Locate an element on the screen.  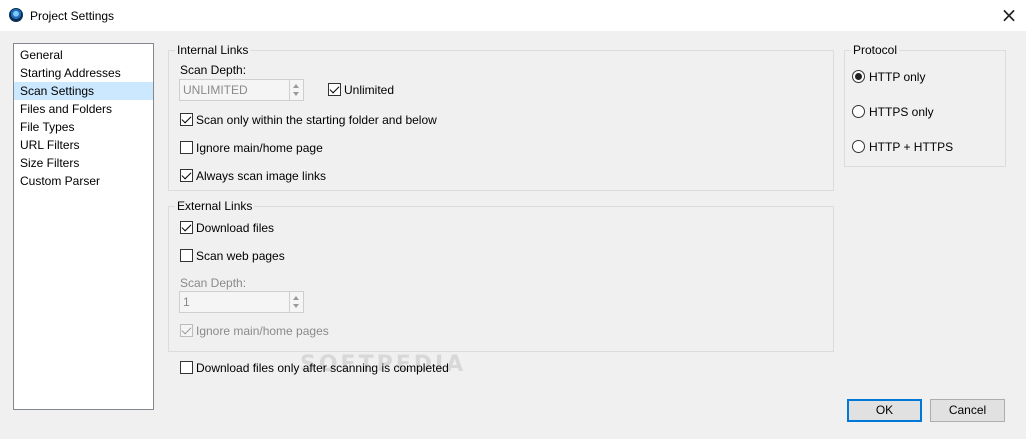
nav-item-starting-addresses: Starting Addresses is located at coordinates (83, 73).